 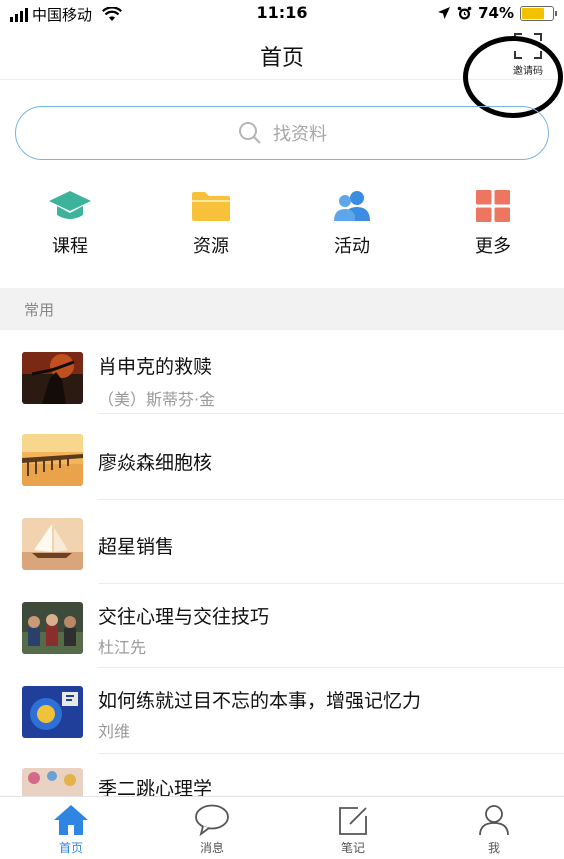 I want to click on tab-label: 笔记, so click(x=352, y=848).